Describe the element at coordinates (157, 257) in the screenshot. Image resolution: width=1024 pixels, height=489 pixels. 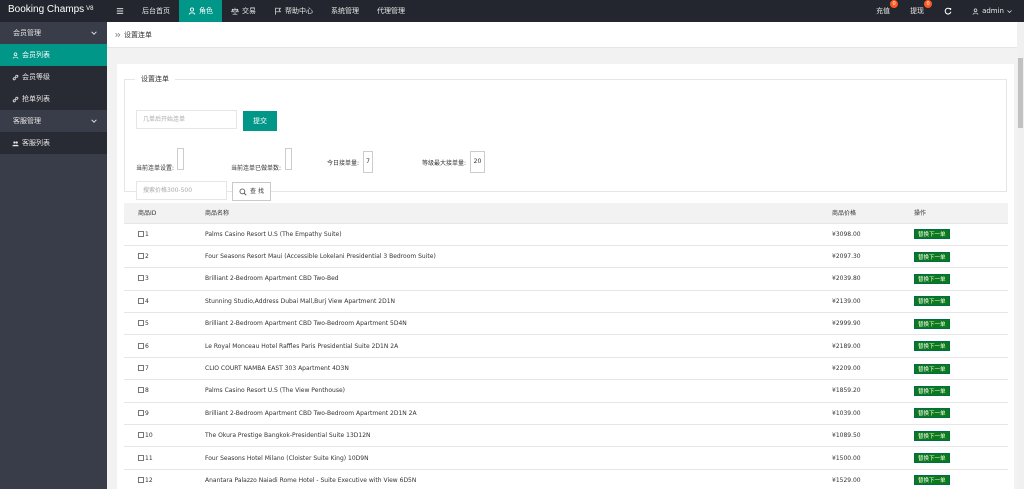
I see `cell-id: 2` at that location.